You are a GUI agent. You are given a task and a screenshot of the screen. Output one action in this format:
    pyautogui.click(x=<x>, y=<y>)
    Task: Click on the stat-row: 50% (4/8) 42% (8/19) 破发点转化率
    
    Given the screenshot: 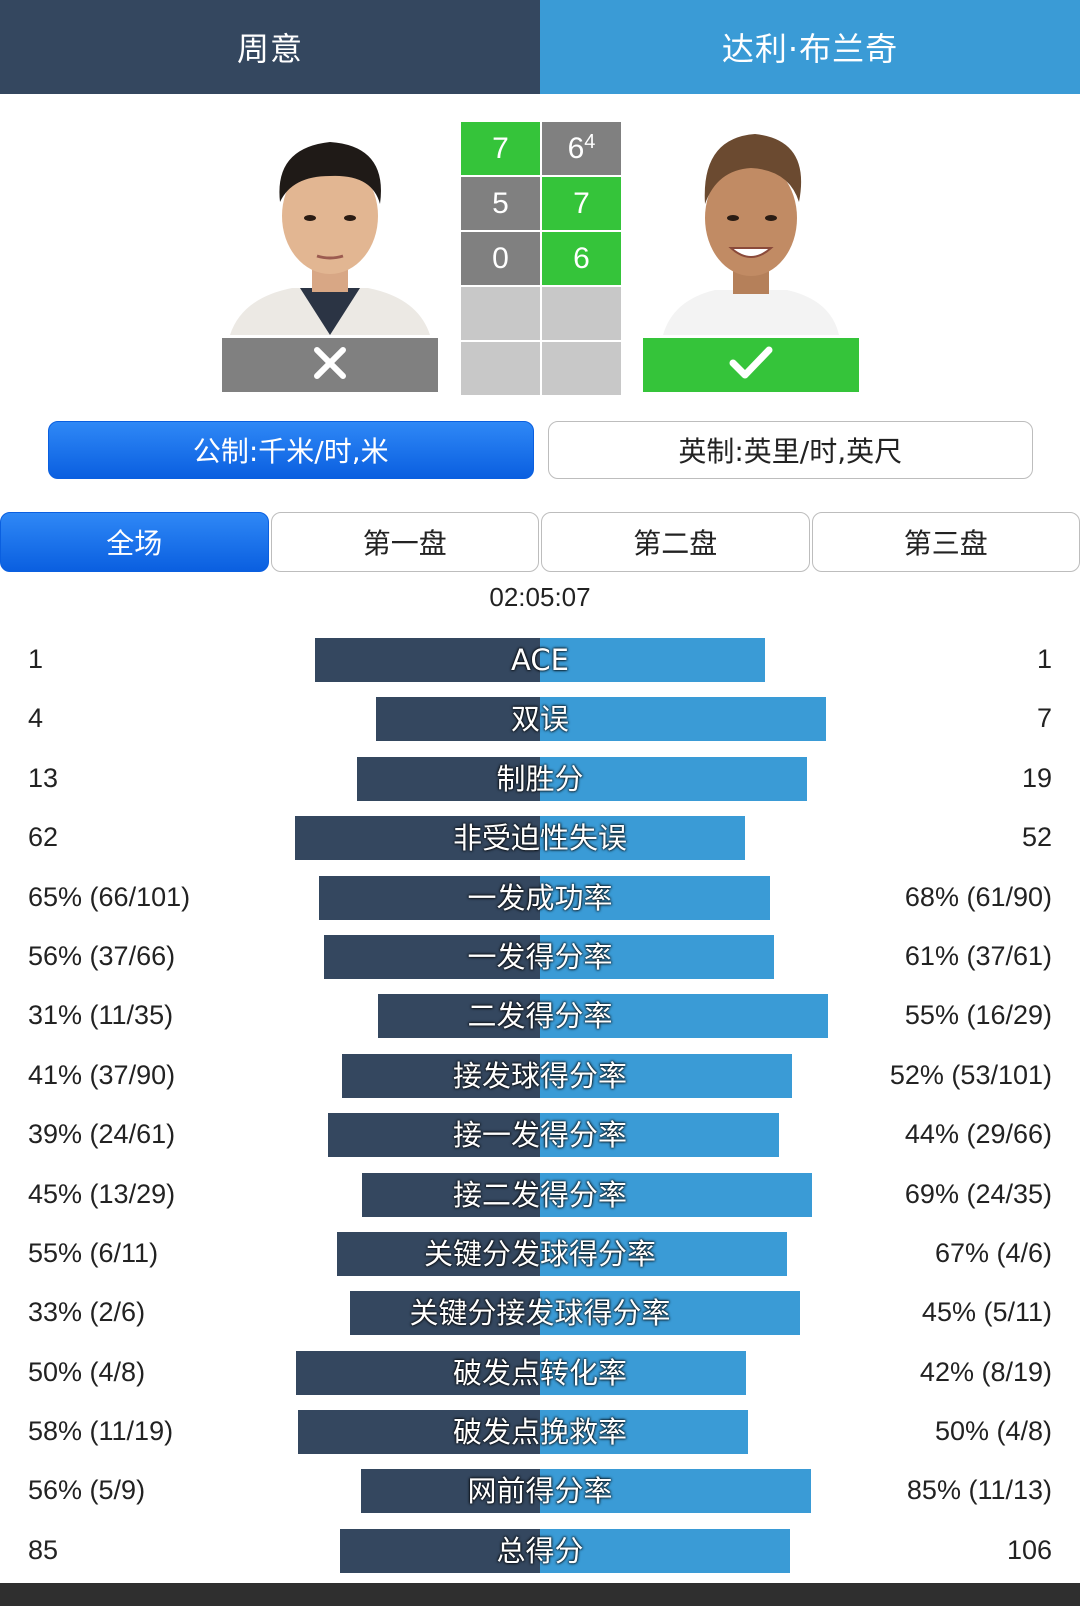 What is the action you would take?
    pyautogui.click(x=540, y=1378)
    